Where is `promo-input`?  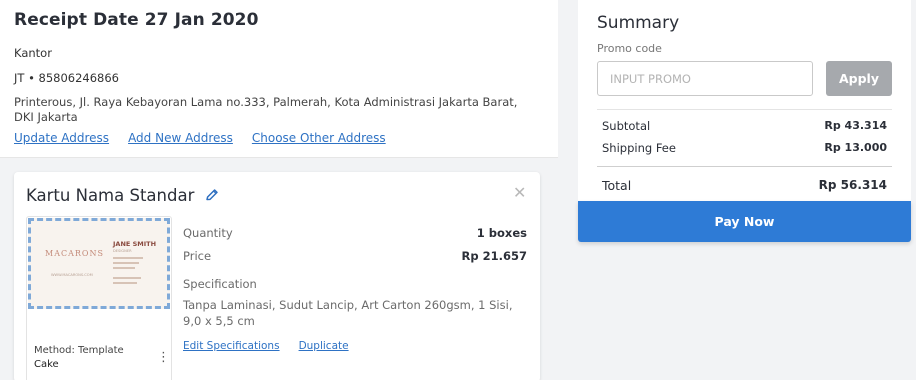
promo-input is located at coordinates (705, 78).